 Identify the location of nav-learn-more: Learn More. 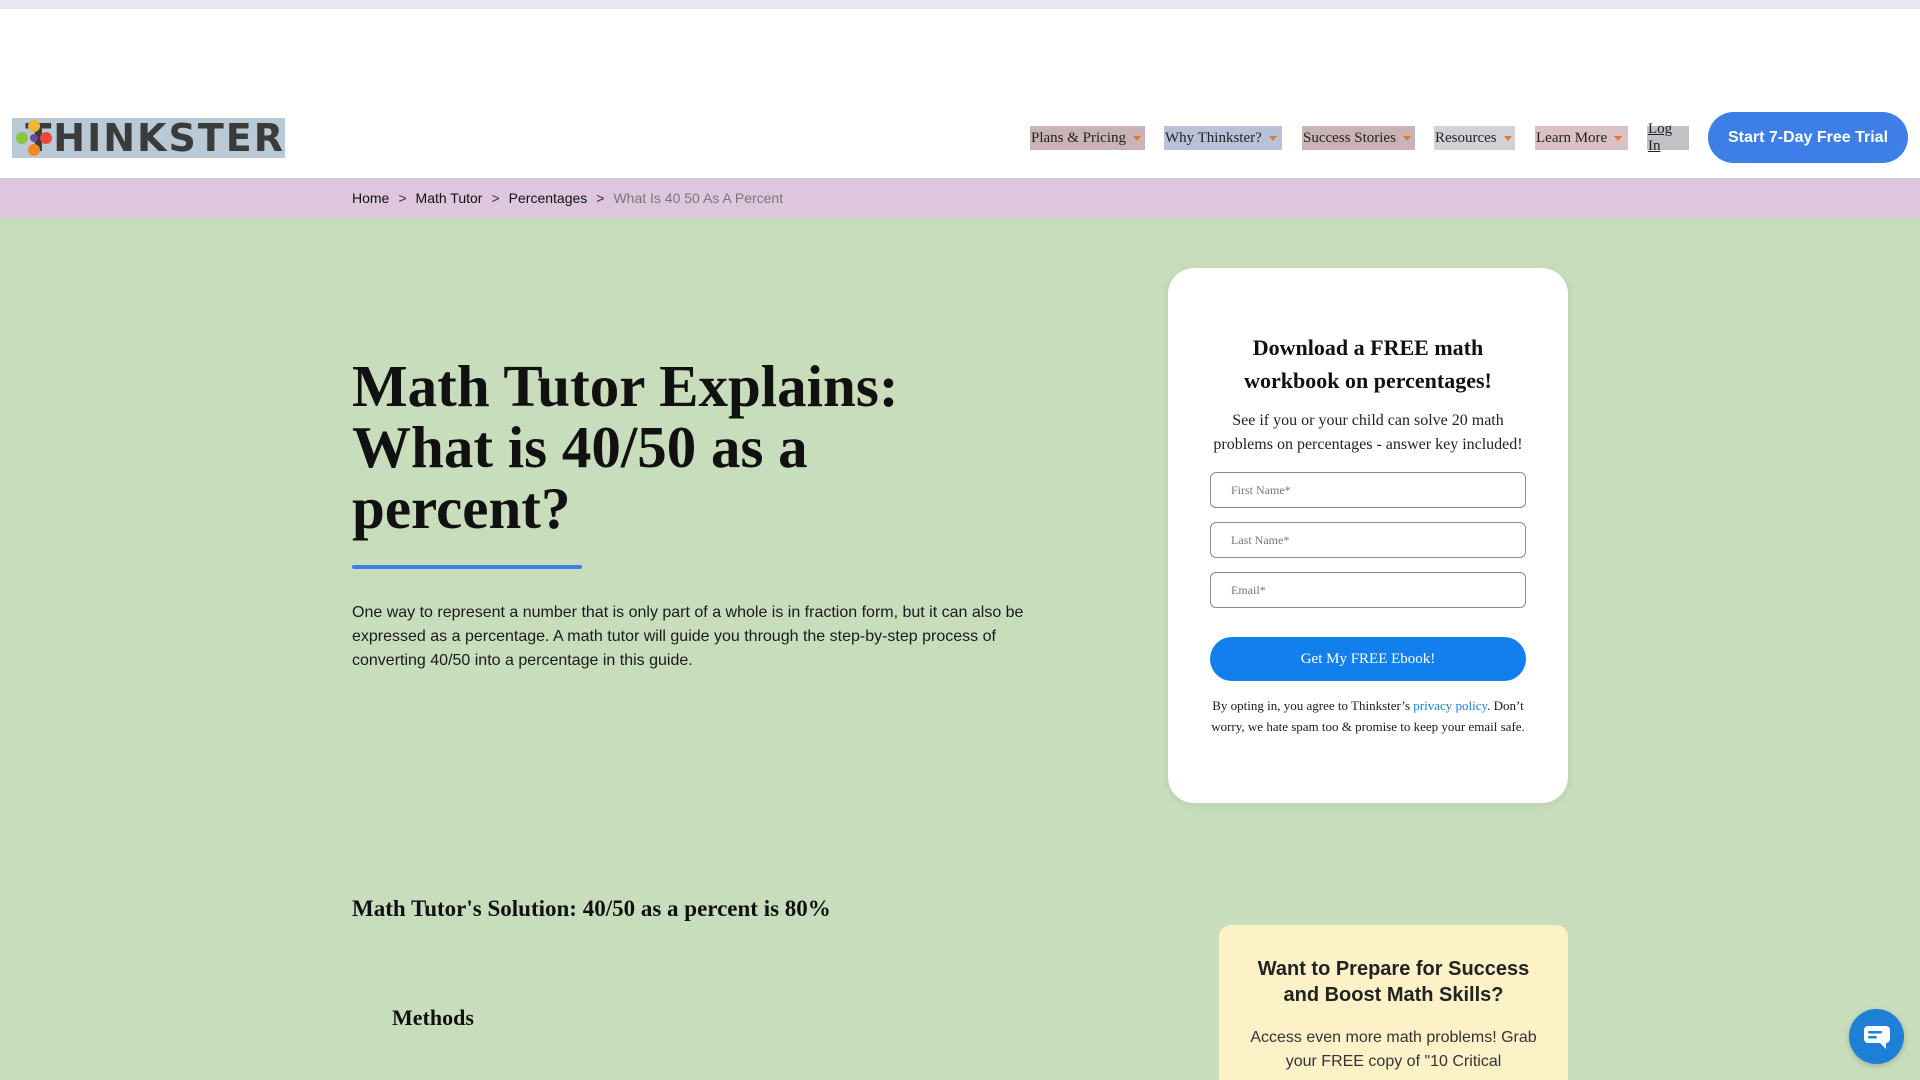
(1581, 138).